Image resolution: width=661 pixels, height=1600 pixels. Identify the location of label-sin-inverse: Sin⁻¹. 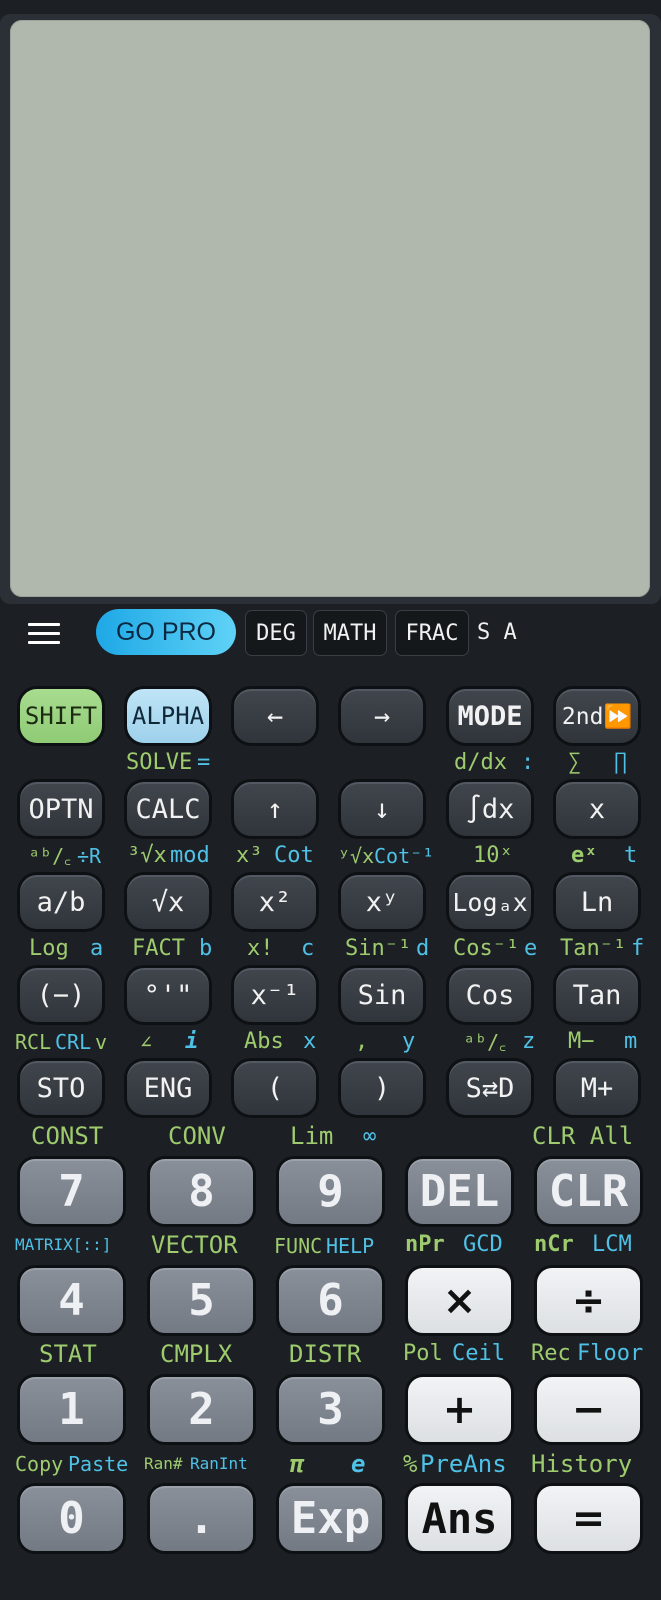
(378, 948).